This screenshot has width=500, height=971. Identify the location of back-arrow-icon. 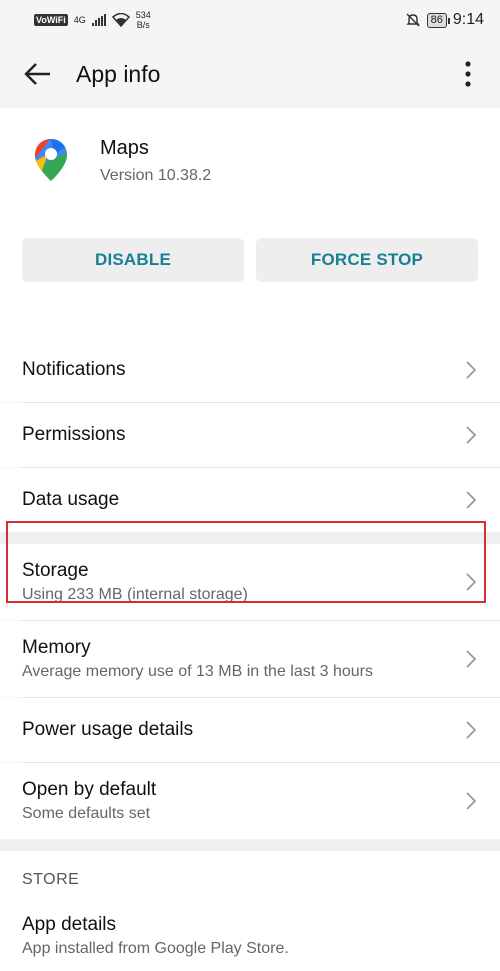
(37, 74).